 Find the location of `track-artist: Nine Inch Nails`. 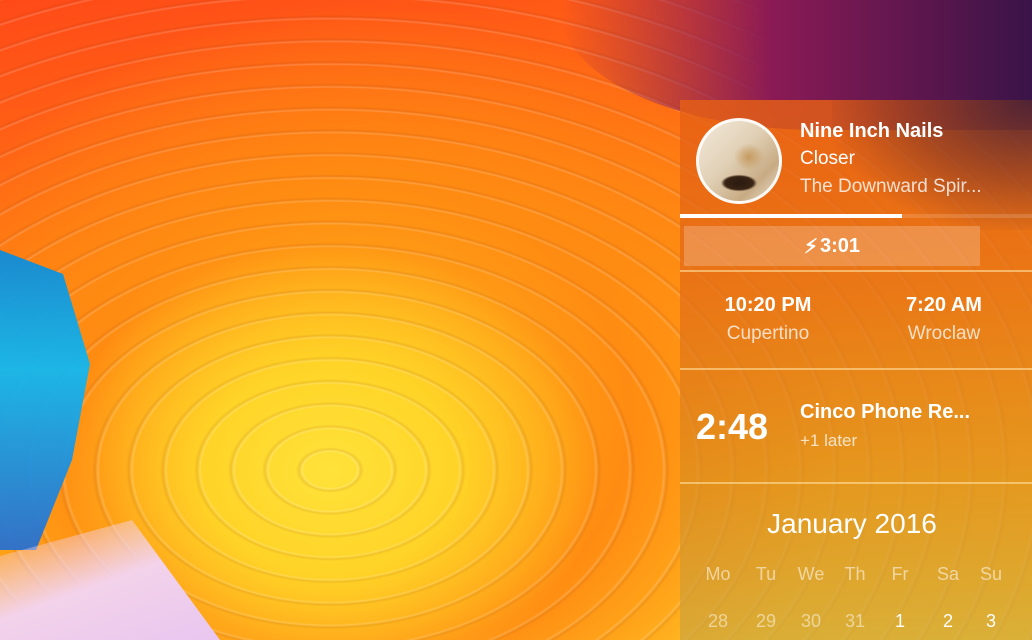

track-artist: Nine Inch Nails is located at coordinates (872, 131).